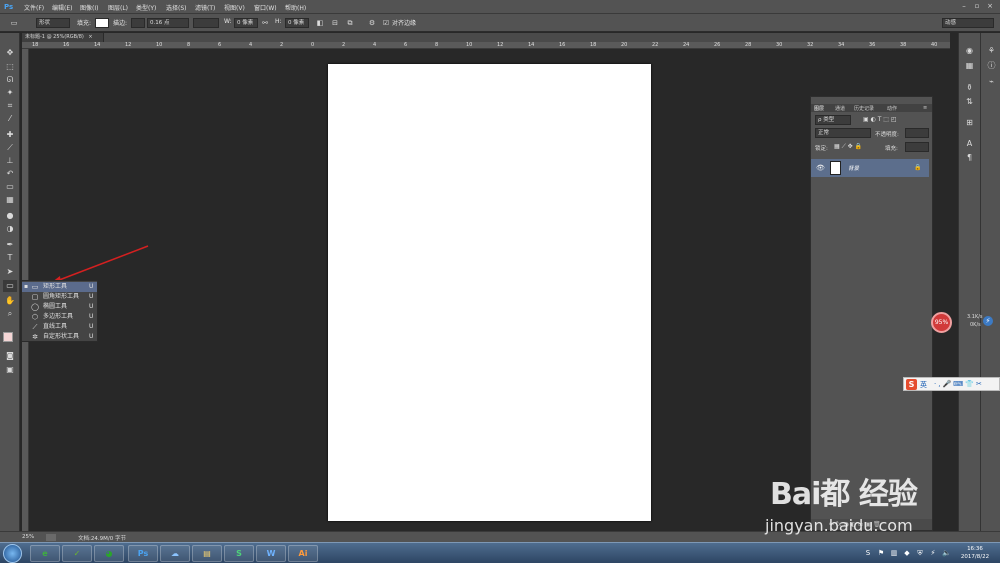 This screenshot has width=1000, height=563. I want to click on taskbar-app: S, so click(239, 553).